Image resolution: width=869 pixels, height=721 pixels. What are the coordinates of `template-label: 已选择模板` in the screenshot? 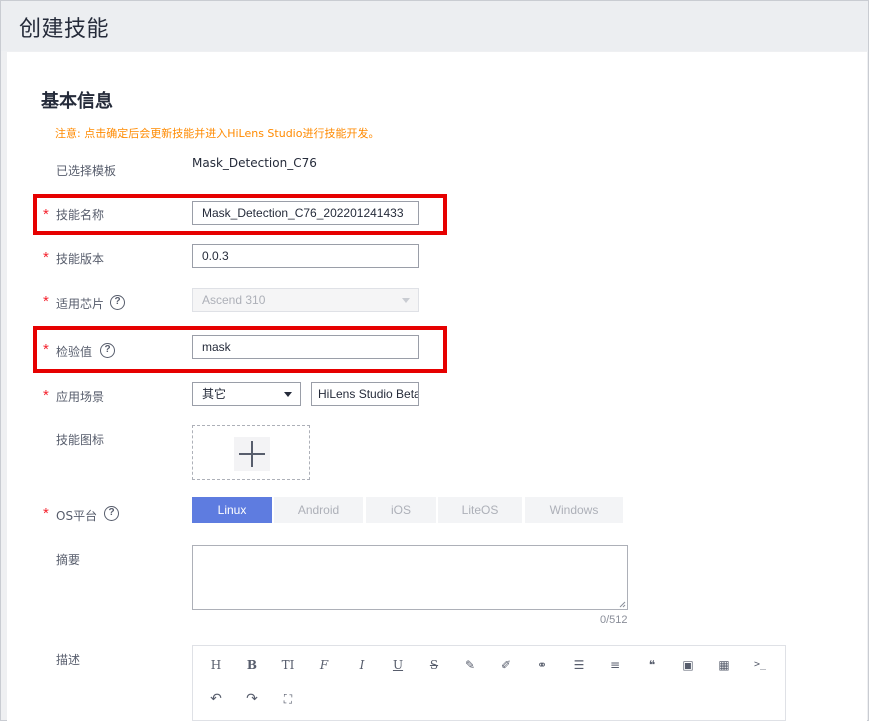 It's located at (86, 171).